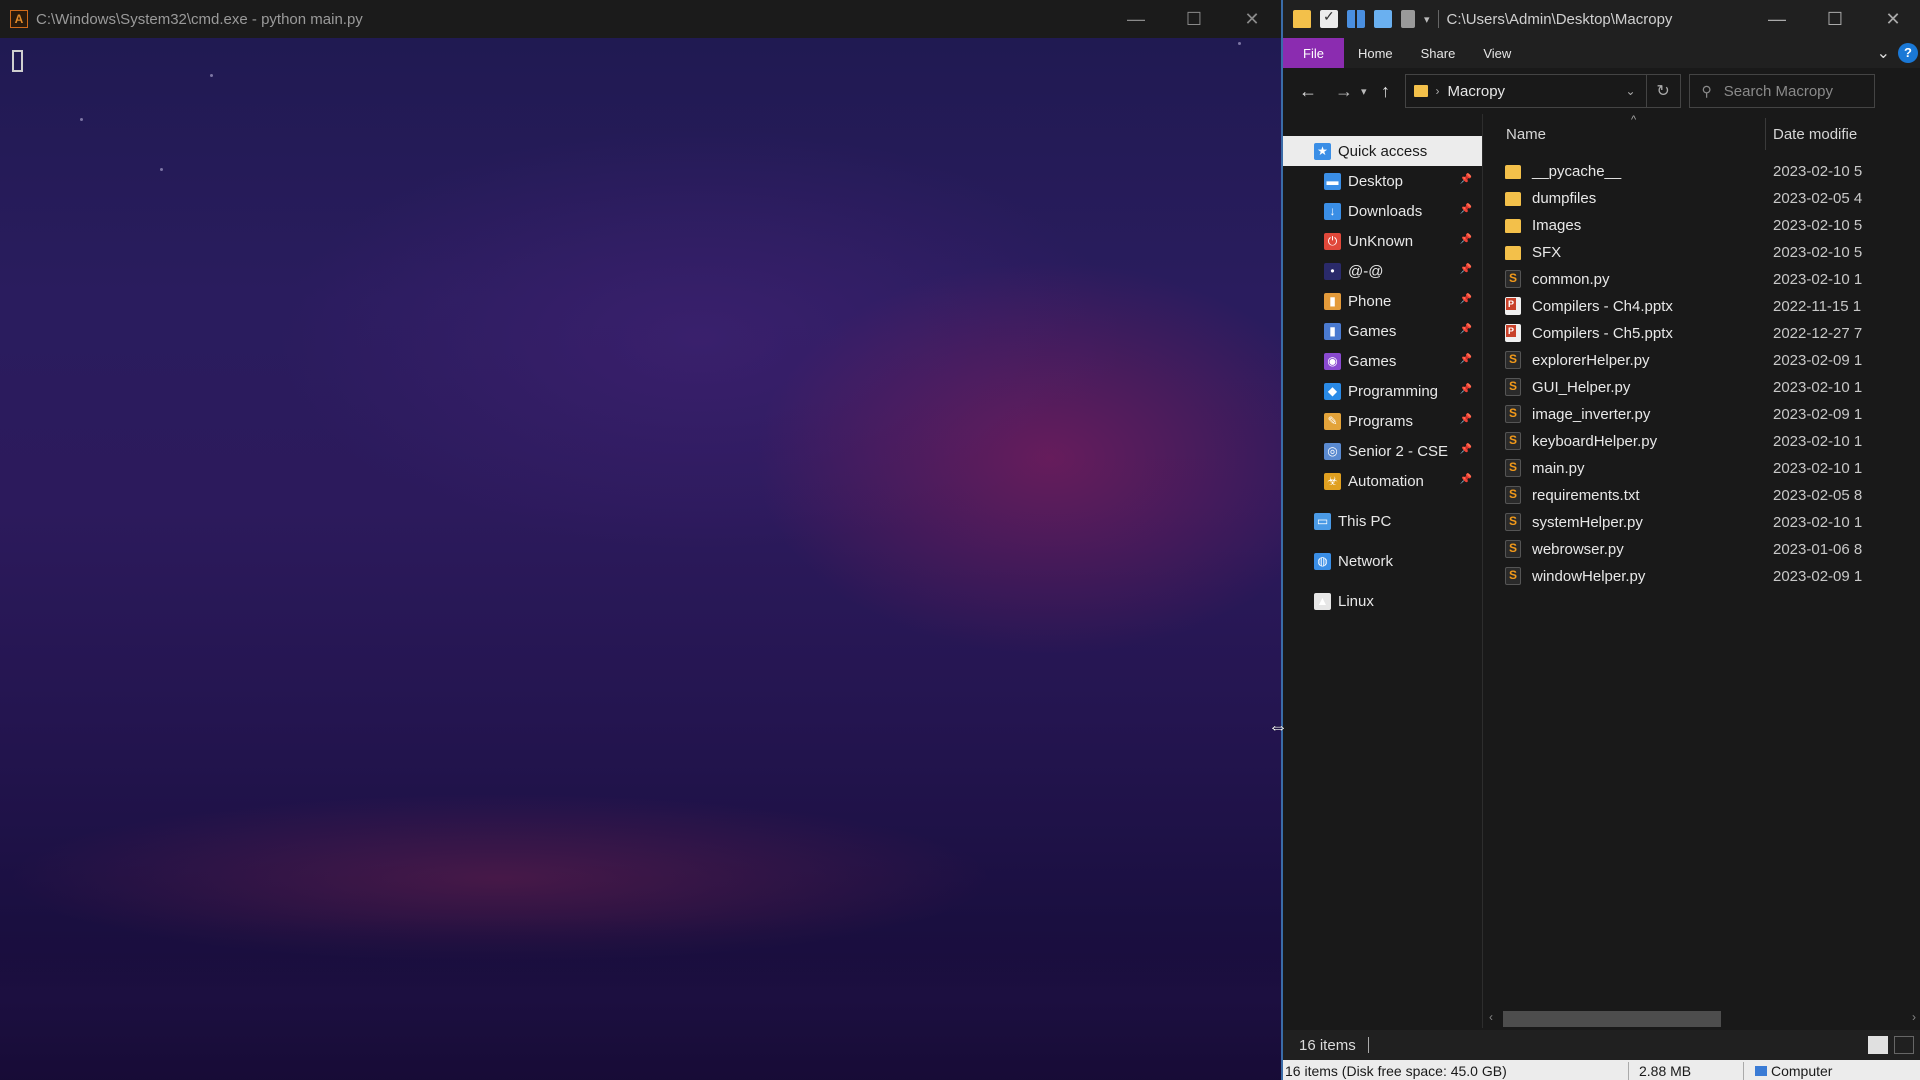 The image size is (1920, 1080). What do you see at coordinates (1382, 451) in the screenshot?
I see `sidebar-item: ◎ Senior 2 - CSE 📌` at bounding box center [1382, 451].